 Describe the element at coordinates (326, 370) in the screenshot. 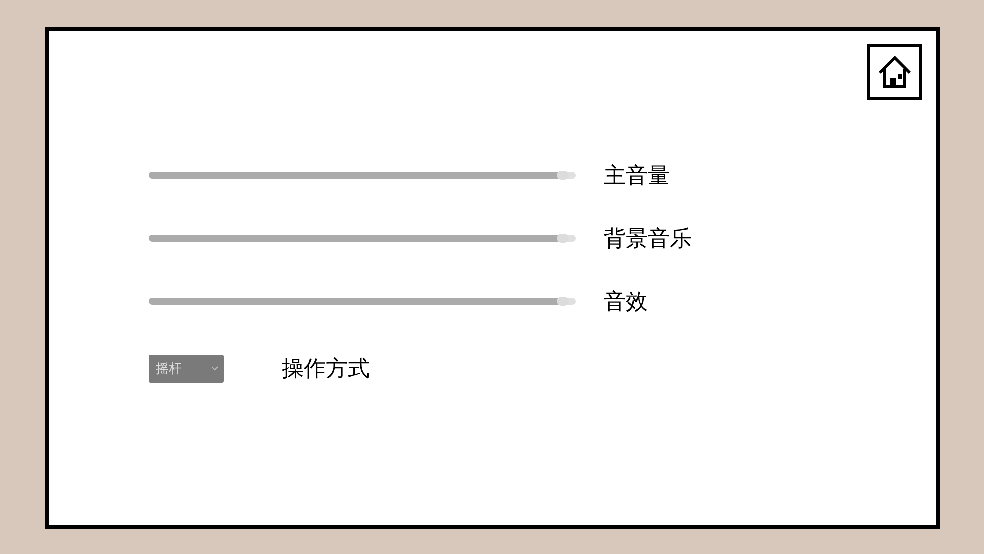

I see `control-label: 操作方式` at that location.